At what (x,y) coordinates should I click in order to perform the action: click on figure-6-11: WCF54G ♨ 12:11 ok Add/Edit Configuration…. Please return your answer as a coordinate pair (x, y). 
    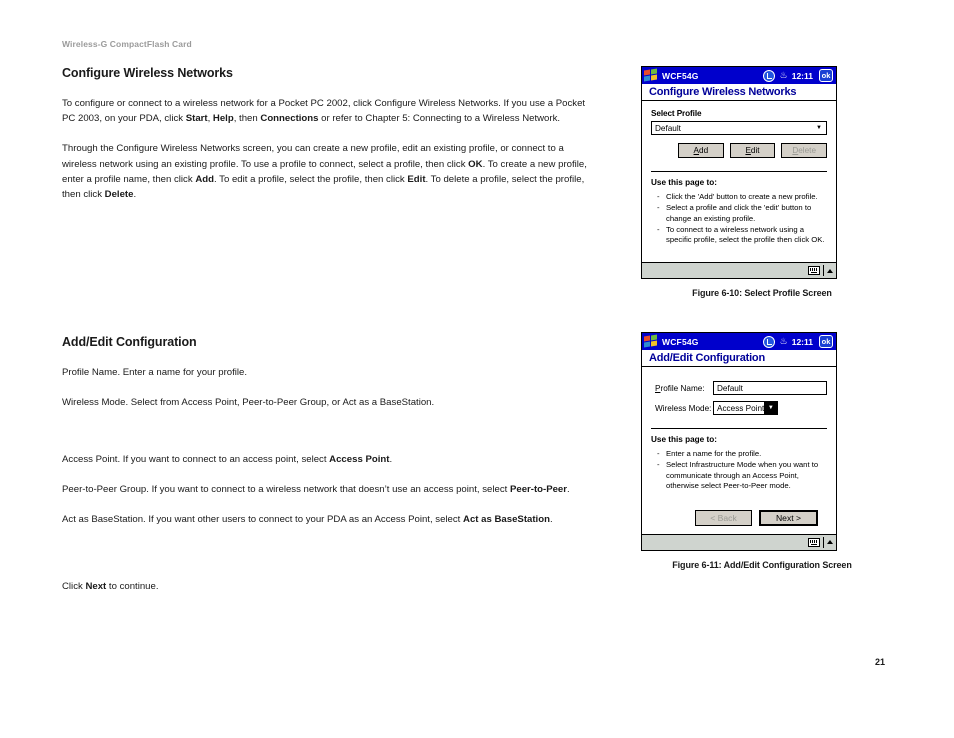
    Looking at the image, I should click on (762, 451).